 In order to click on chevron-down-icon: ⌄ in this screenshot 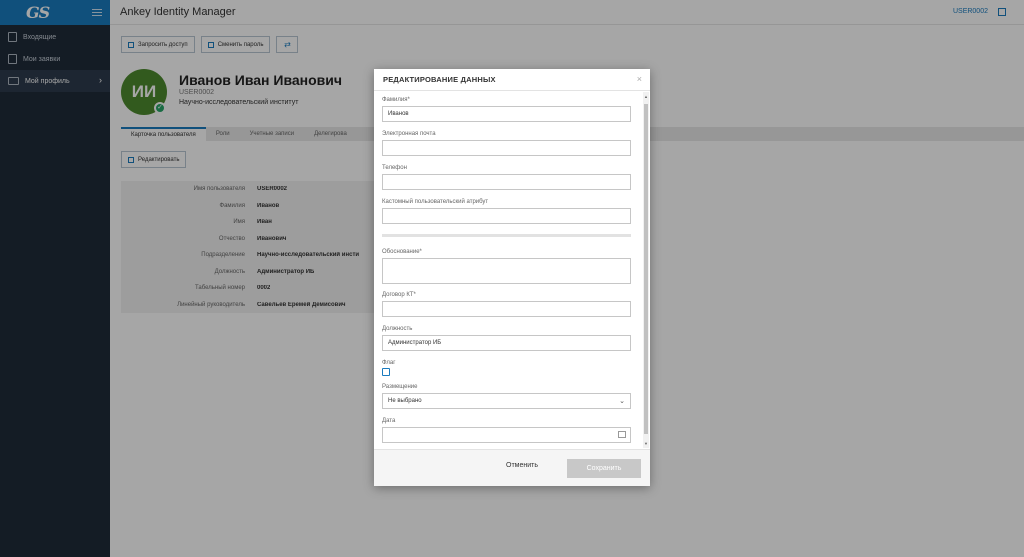, I will do `click(622, 401)`.